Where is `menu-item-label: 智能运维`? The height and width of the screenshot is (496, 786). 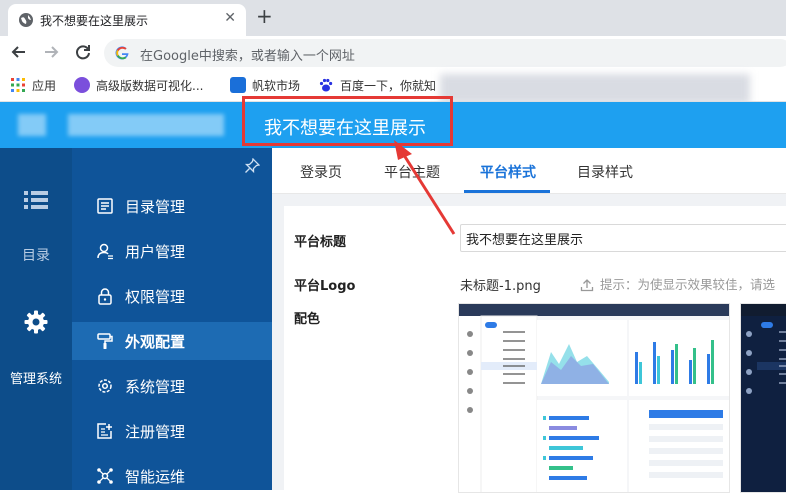 menu-item-label: 智能运维 is located at coordinates (155, 477).